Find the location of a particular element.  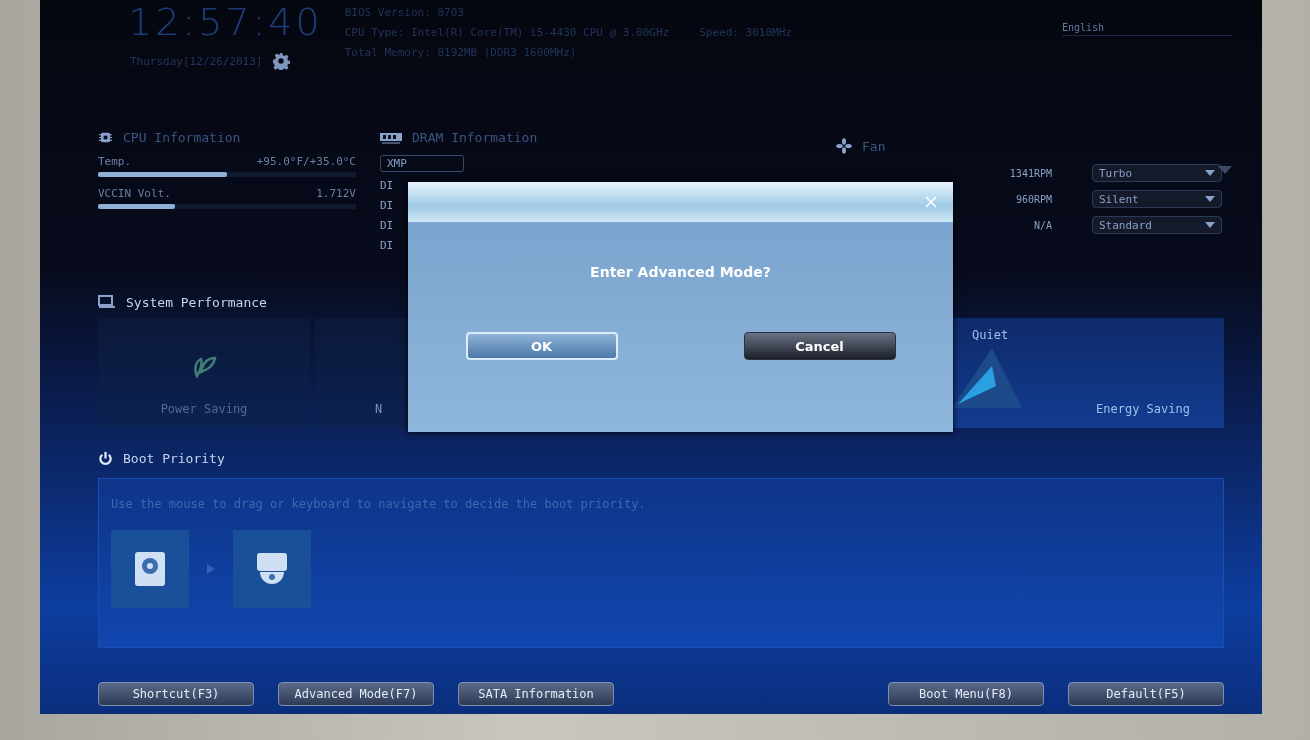

xmp-dropdown: XMP is located at coordinates (422, 163).